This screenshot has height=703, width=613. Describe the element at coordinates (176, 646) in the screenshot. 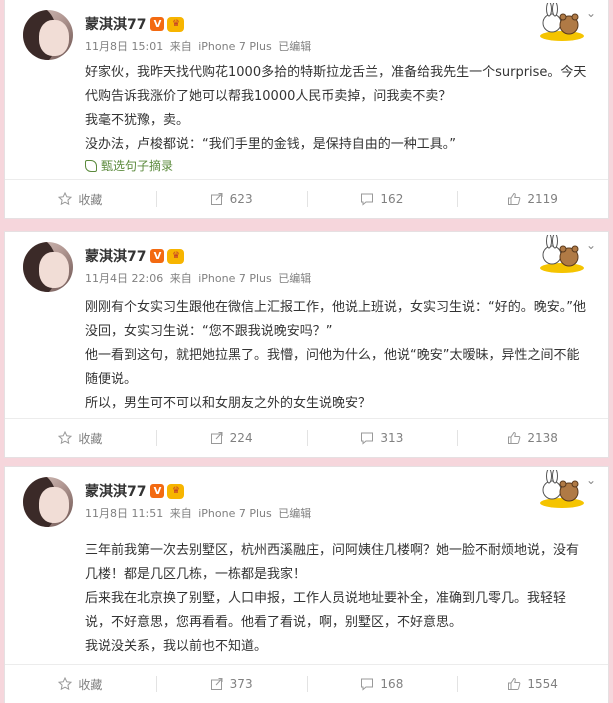

I see `post-paragraph: 我说没关系，我以前也不知道。` at that location.